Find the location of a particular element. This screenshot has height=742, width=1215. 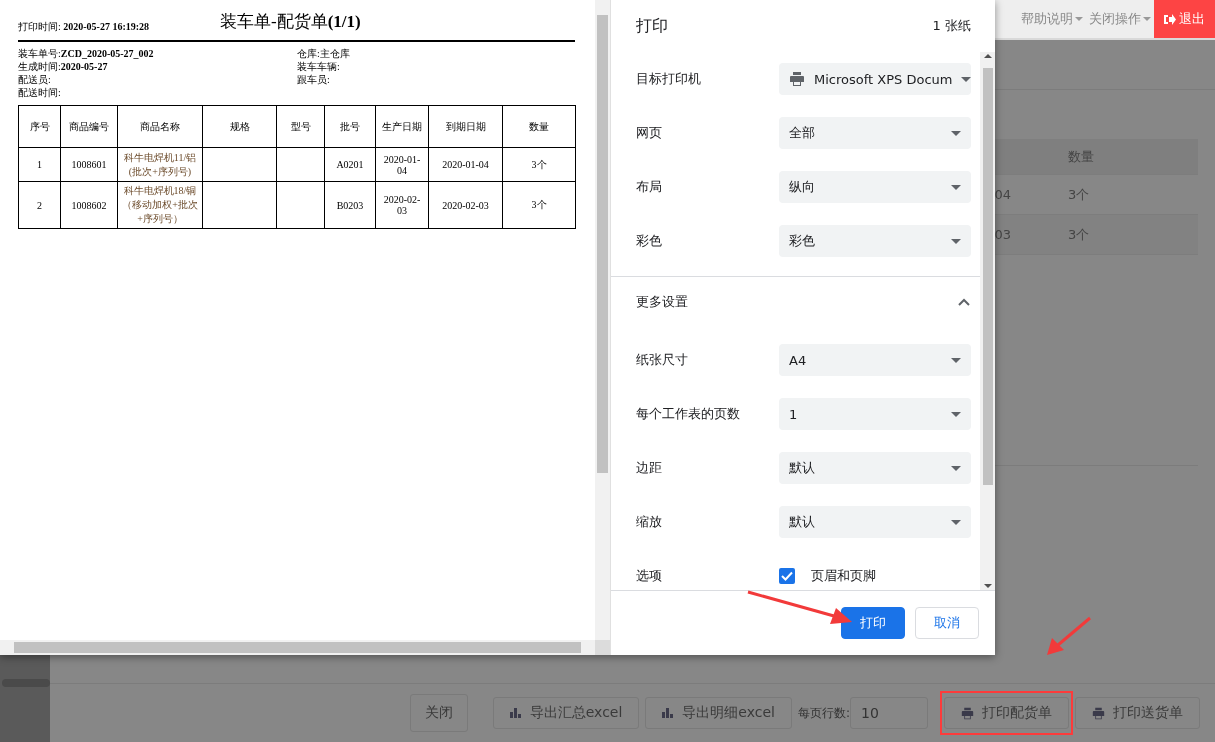

select-field: 全部 is located at coordinates (875, 133).